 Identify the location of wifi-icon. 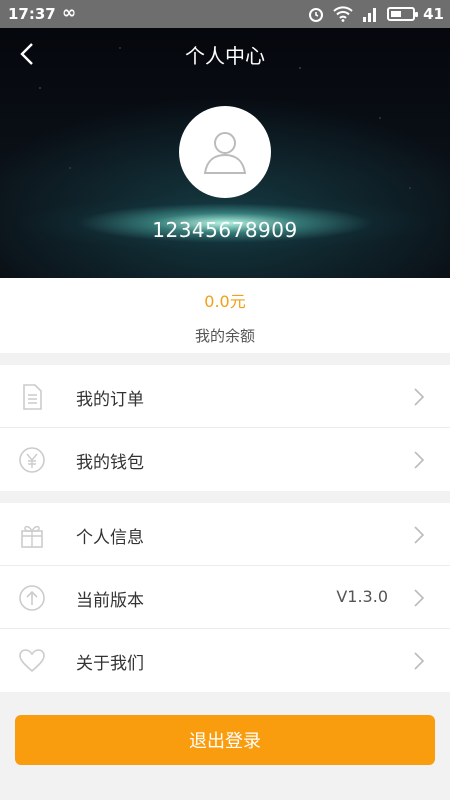
(343, 14).